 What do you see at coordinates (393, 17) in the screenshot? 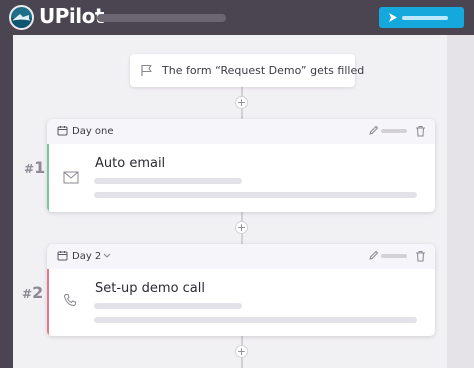
I see `send-icon` at bounding box center [393, 17].